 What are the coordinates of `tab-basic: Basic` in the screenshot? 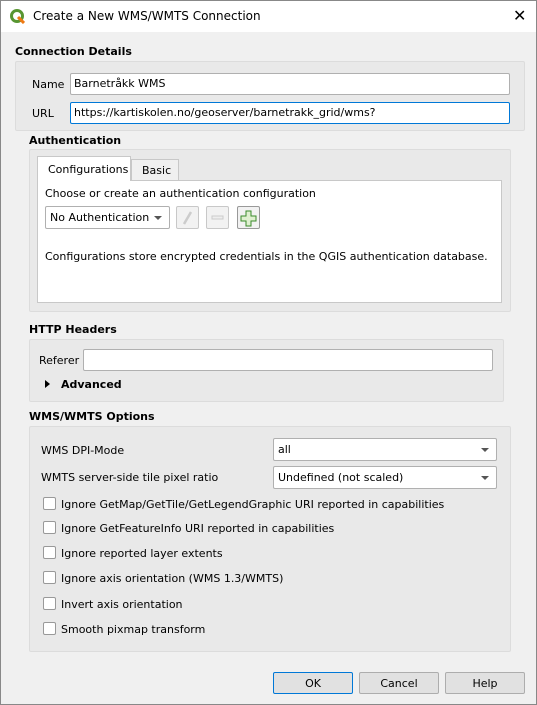 It's located at (155, 169).